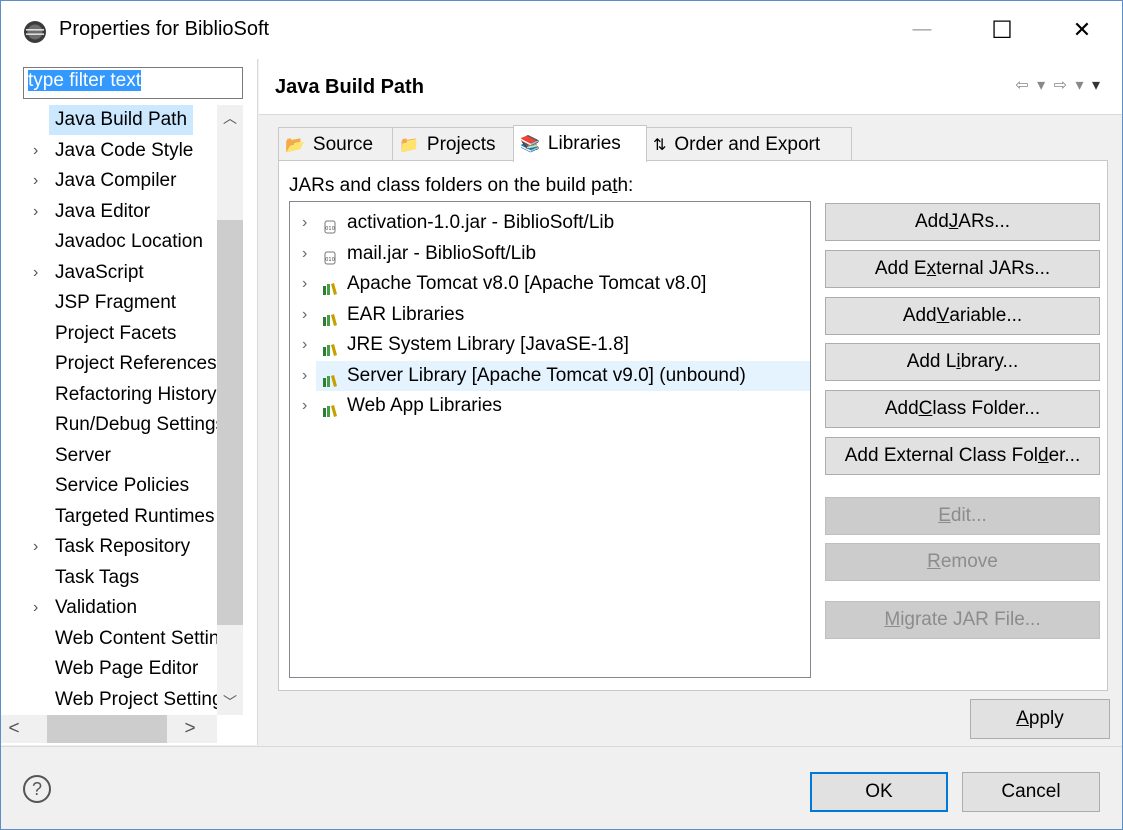  I want to click on apply-button: Apply, so click(1040, 719).